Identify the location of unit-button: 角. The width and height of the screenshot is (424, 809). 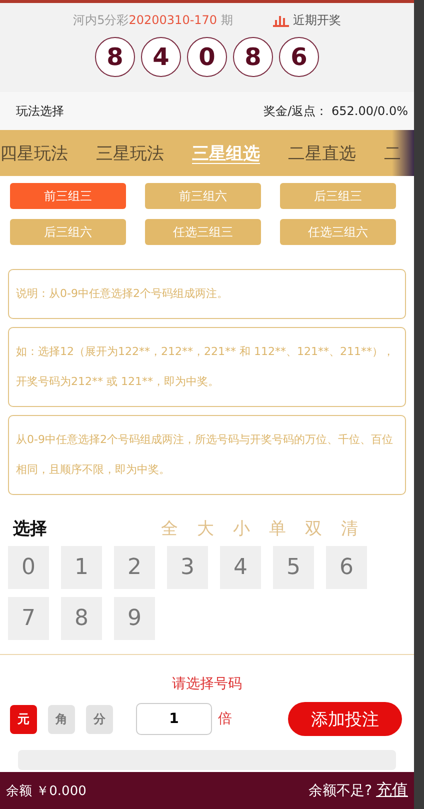
(61, 719).